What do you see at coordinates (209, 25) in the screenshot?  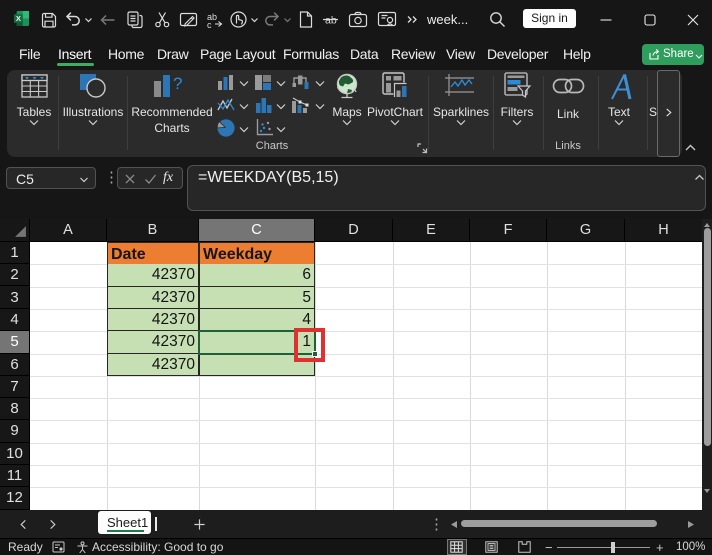 I see `svg-text: c` at bounding box center [209, 25].